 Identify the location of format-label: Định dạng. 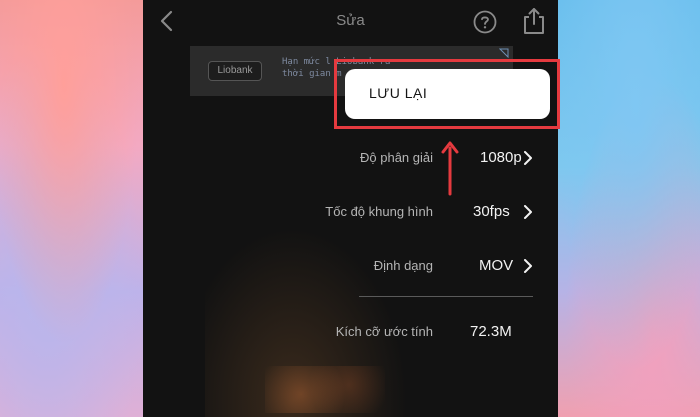
(403, 265).